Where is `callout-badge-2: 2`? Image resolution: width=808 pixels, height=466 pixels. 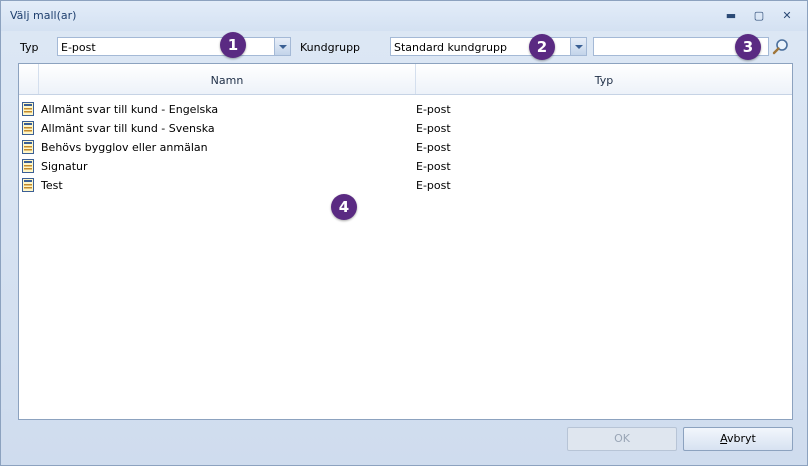 callout-badge-2: 2 is located at coordinates (542, 47).